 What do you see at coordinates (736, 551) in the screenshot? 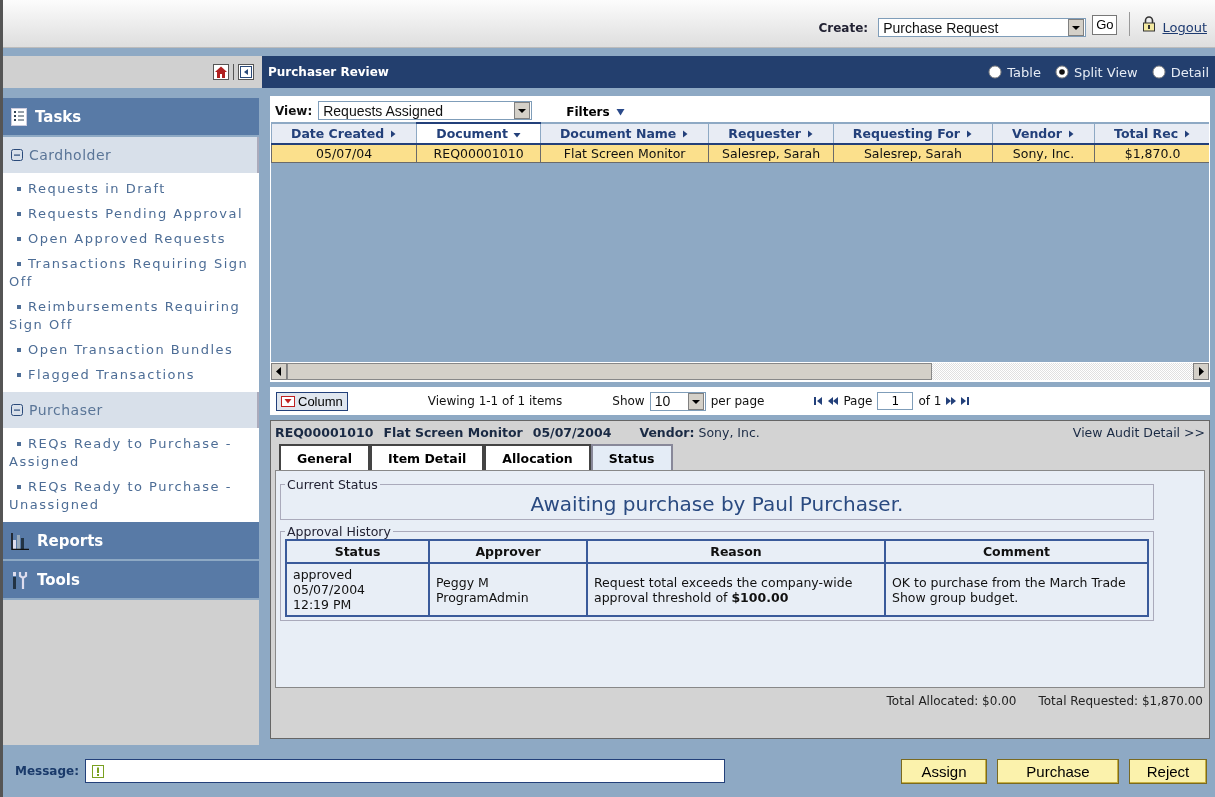
I see `column-header: Reason` at bounding box center [736, 551].